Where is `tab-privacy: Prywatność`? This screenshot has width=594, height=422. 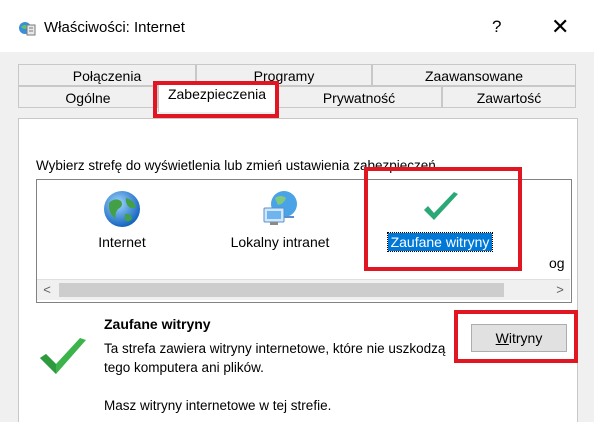
tab-privacy: Prywatność is located at coordinates (359, 97).